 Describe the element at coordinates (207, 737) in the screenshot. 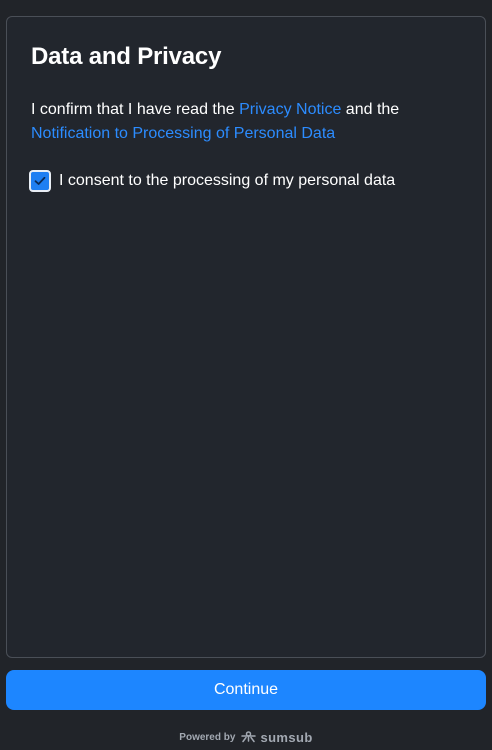

I see `powered-by-text: Powered by` at that location.